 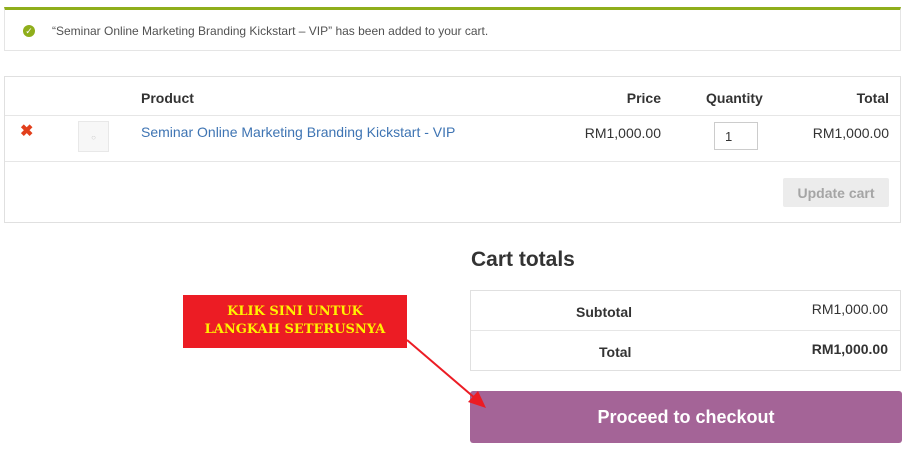 What do you see at coordinates (93, 136) in the screenshot?
I see `placeholder-image-icon: ○` at bounding box center [93, 136].